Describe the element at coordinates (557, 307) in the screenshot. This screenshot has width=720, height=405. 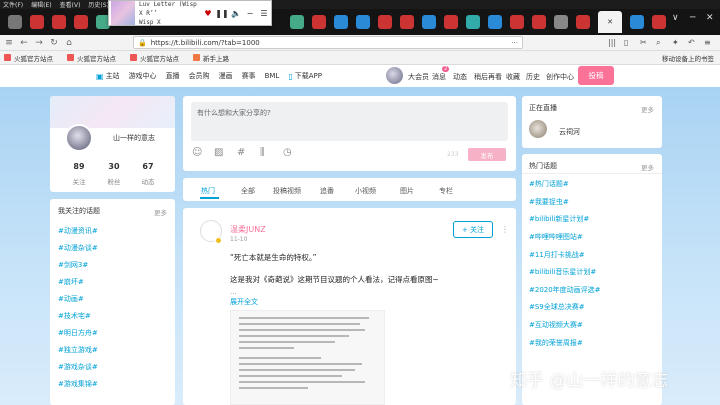
I see `hot-topic-item: #S9全球总决赛#` at that location.